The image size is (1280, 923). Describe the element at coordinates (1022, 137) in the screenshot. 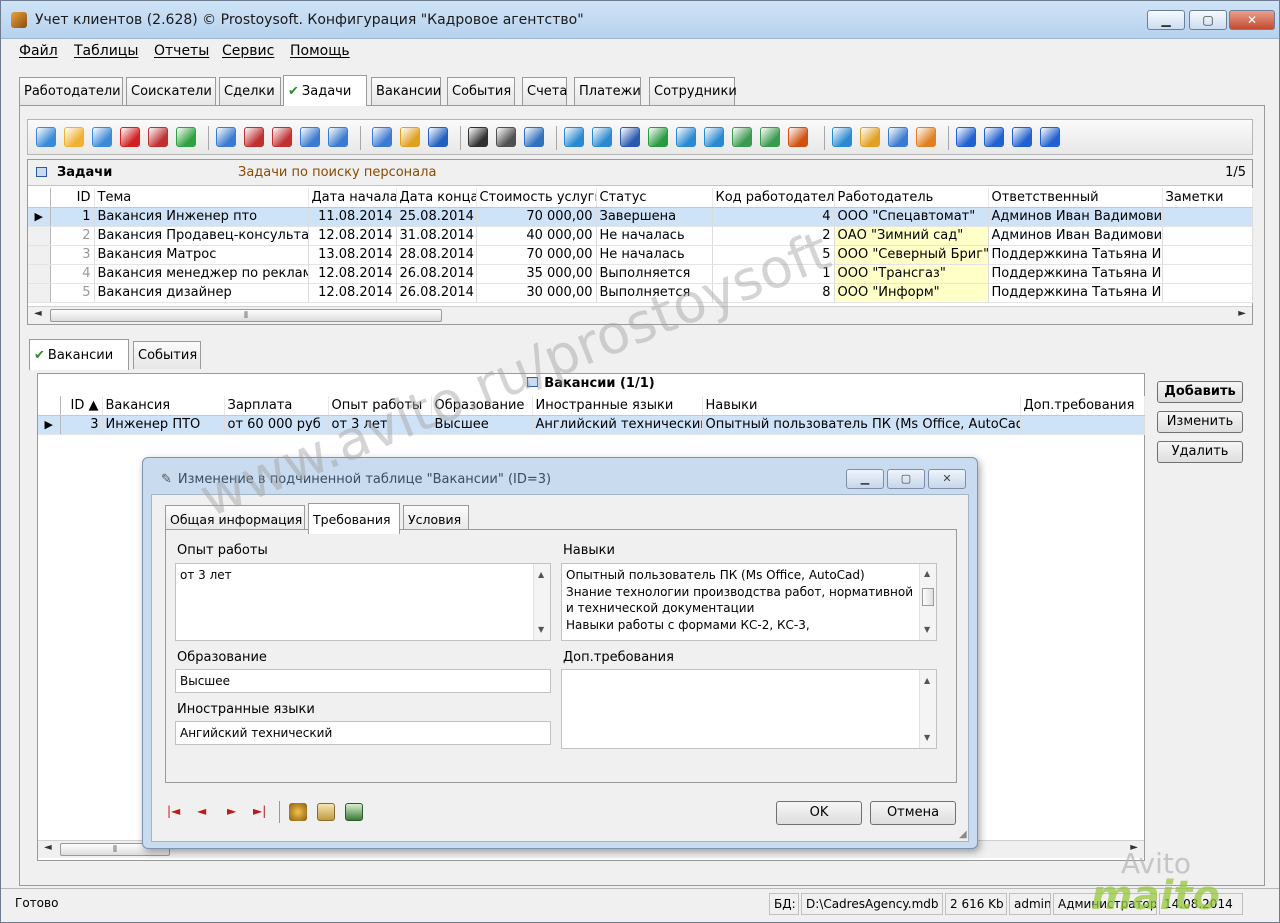

I see `next-icon` at that location.